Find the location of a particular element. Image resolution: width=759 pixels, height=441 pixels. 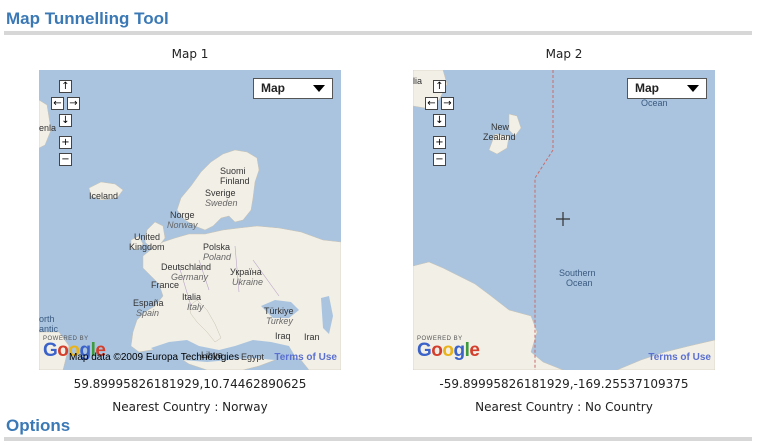

map2-pan-up-button: ↑ is located at coordinates (439, 86).